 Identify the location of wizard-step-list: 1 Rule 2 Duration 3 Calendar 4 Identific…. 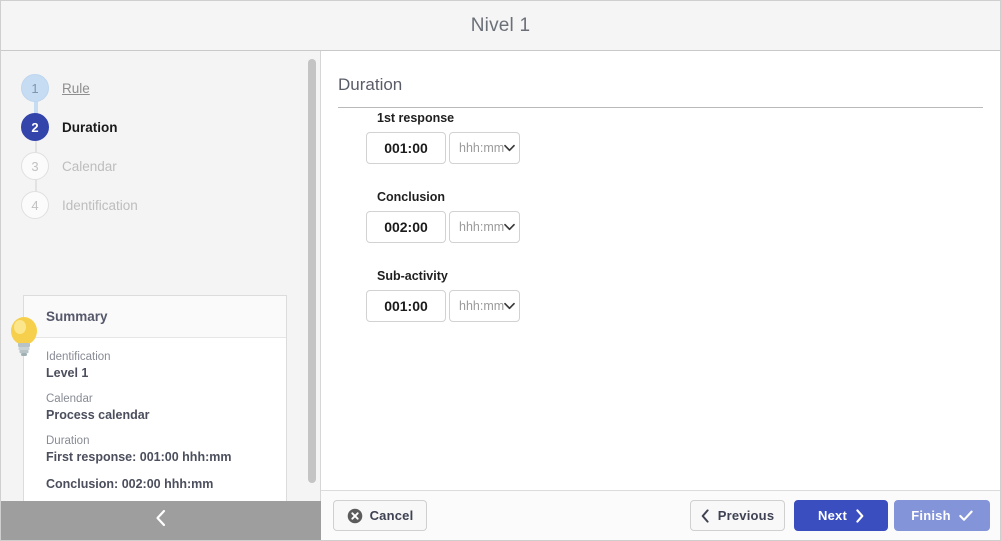
(151, 147).